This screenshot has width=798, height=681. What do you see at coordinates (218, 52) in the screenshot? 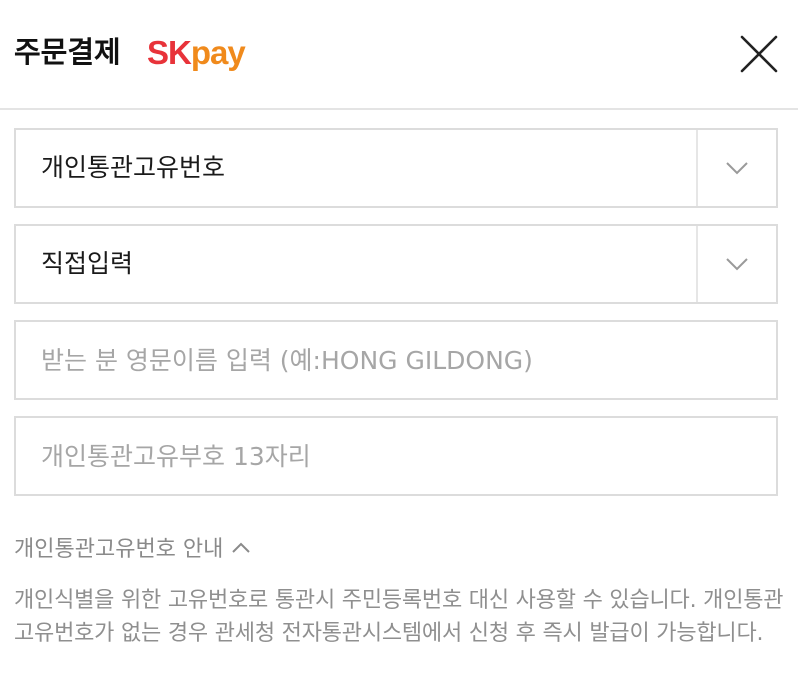
I see `brand-pay-text: pay` at bounding box center [218, 52].